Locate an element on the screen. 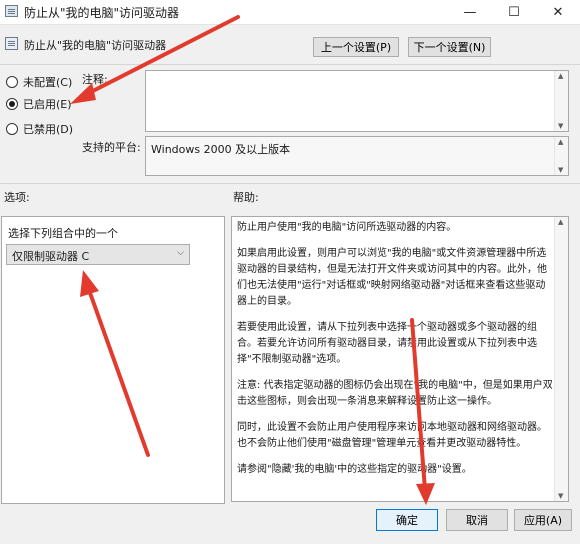 The image size is (580, 544). arrow-to-ok is located at coordinates (422, 411).